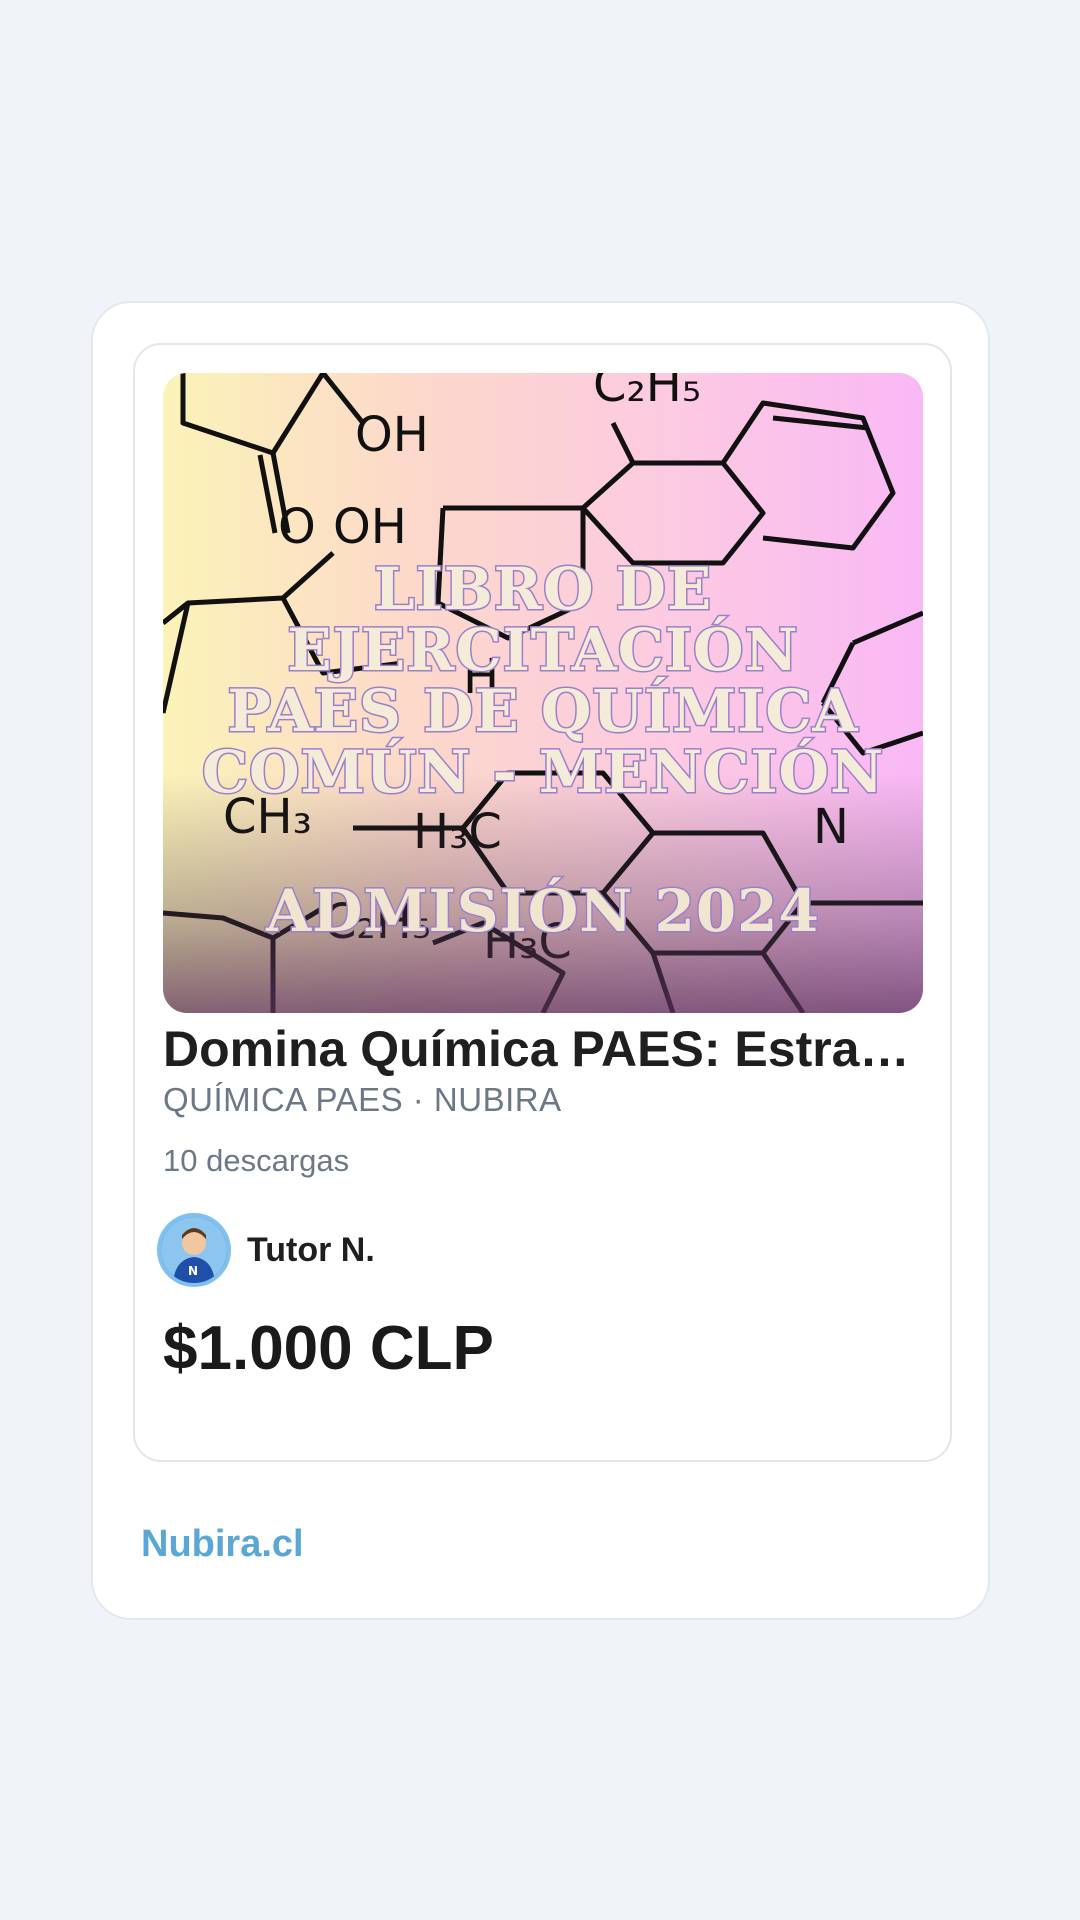  I want to click on author-name: Tutor N., so click(311, 1250).